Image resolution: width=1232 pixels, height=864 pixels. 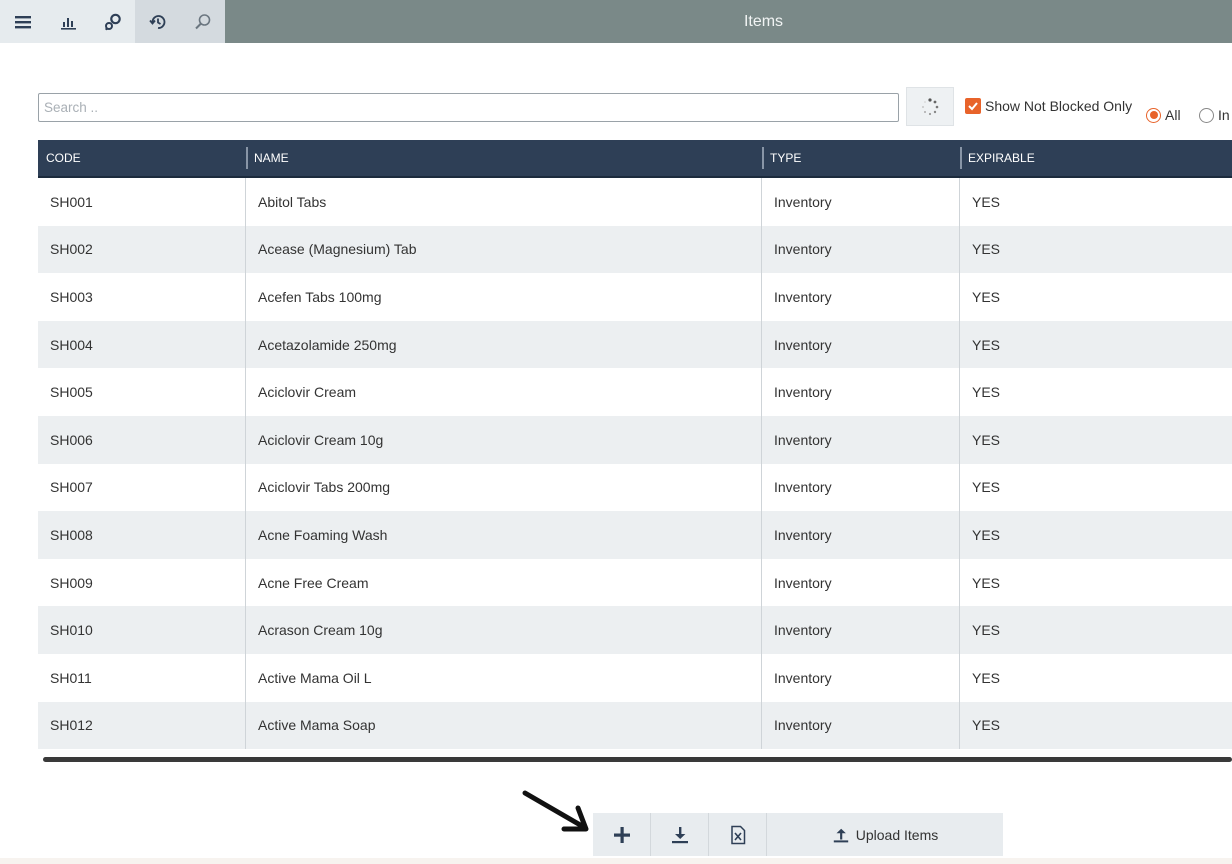 I want to click on toolbar, so click(x=112, y=21).